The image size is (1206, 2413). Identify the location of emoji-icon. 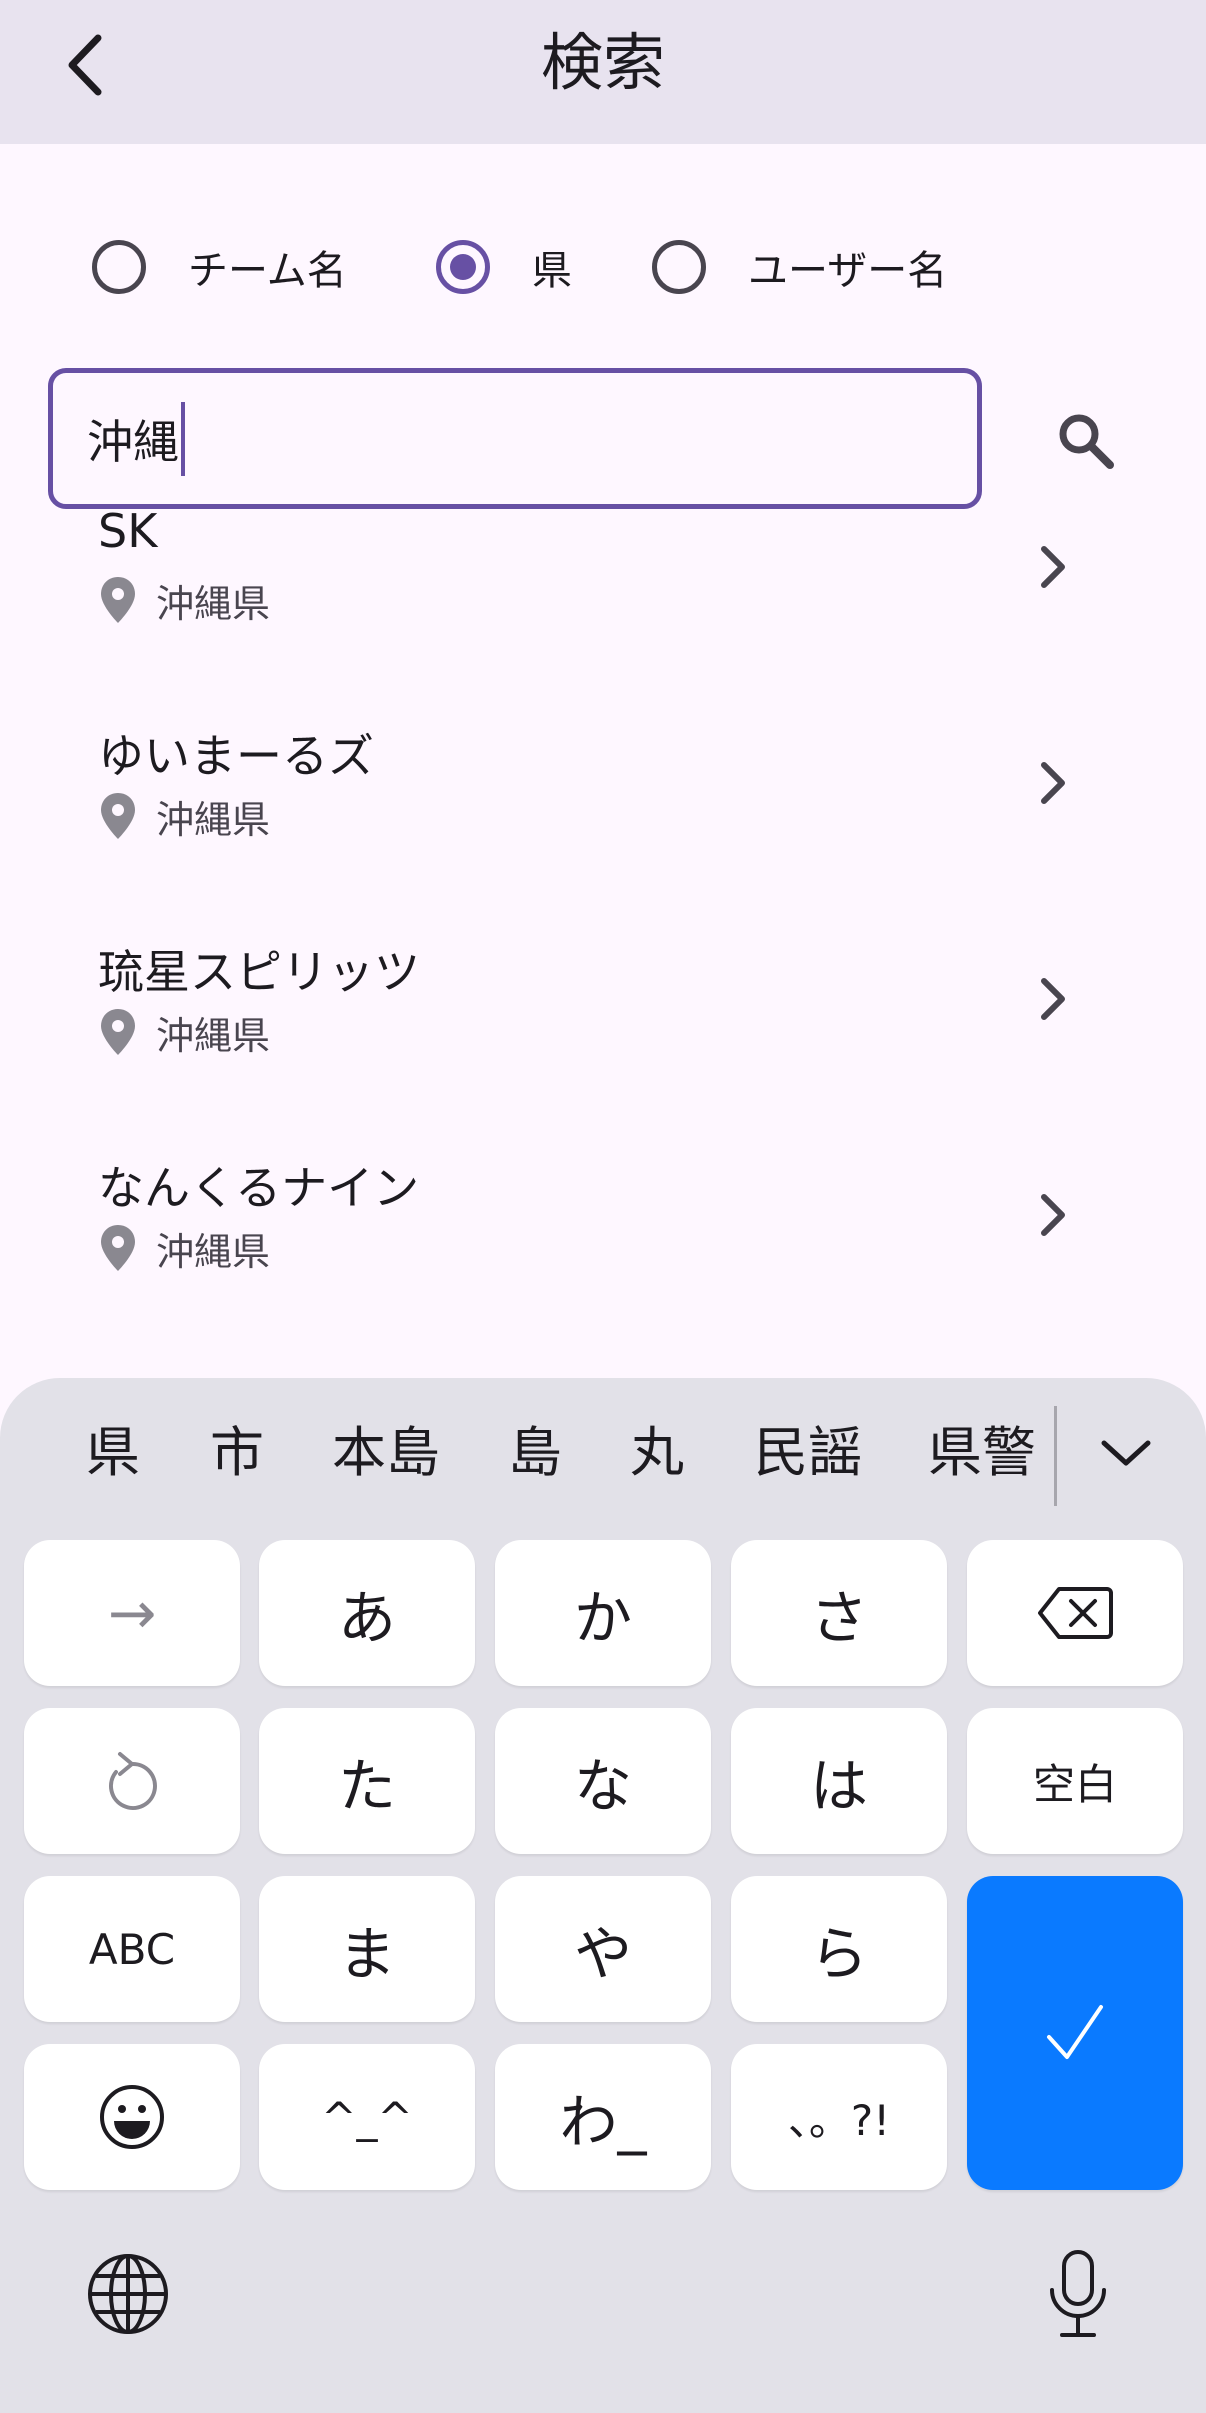
(132, 2117).